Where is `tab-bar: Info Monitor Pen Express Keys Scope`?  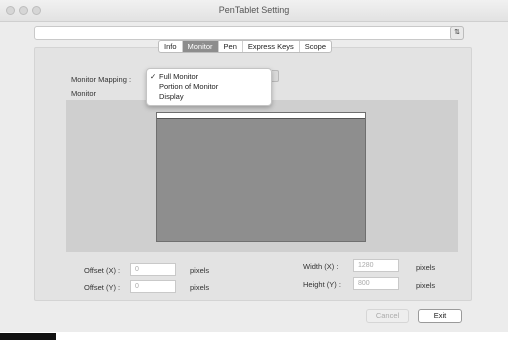
tab-bar: Info Monitor Pen Express Keys Scope is located at coordinates (245, 46).